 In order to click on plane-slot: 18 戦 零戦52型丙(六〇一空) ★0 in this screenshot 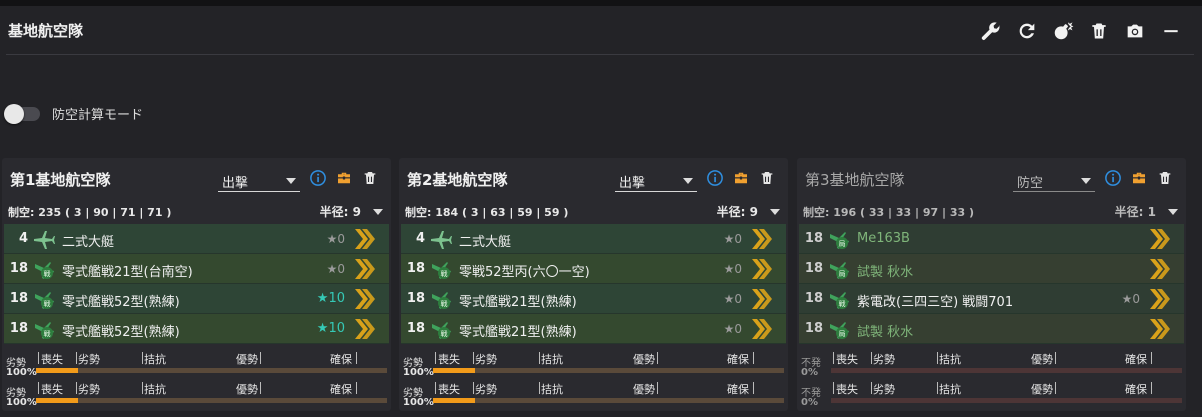, I will do `click(593, 269)`.